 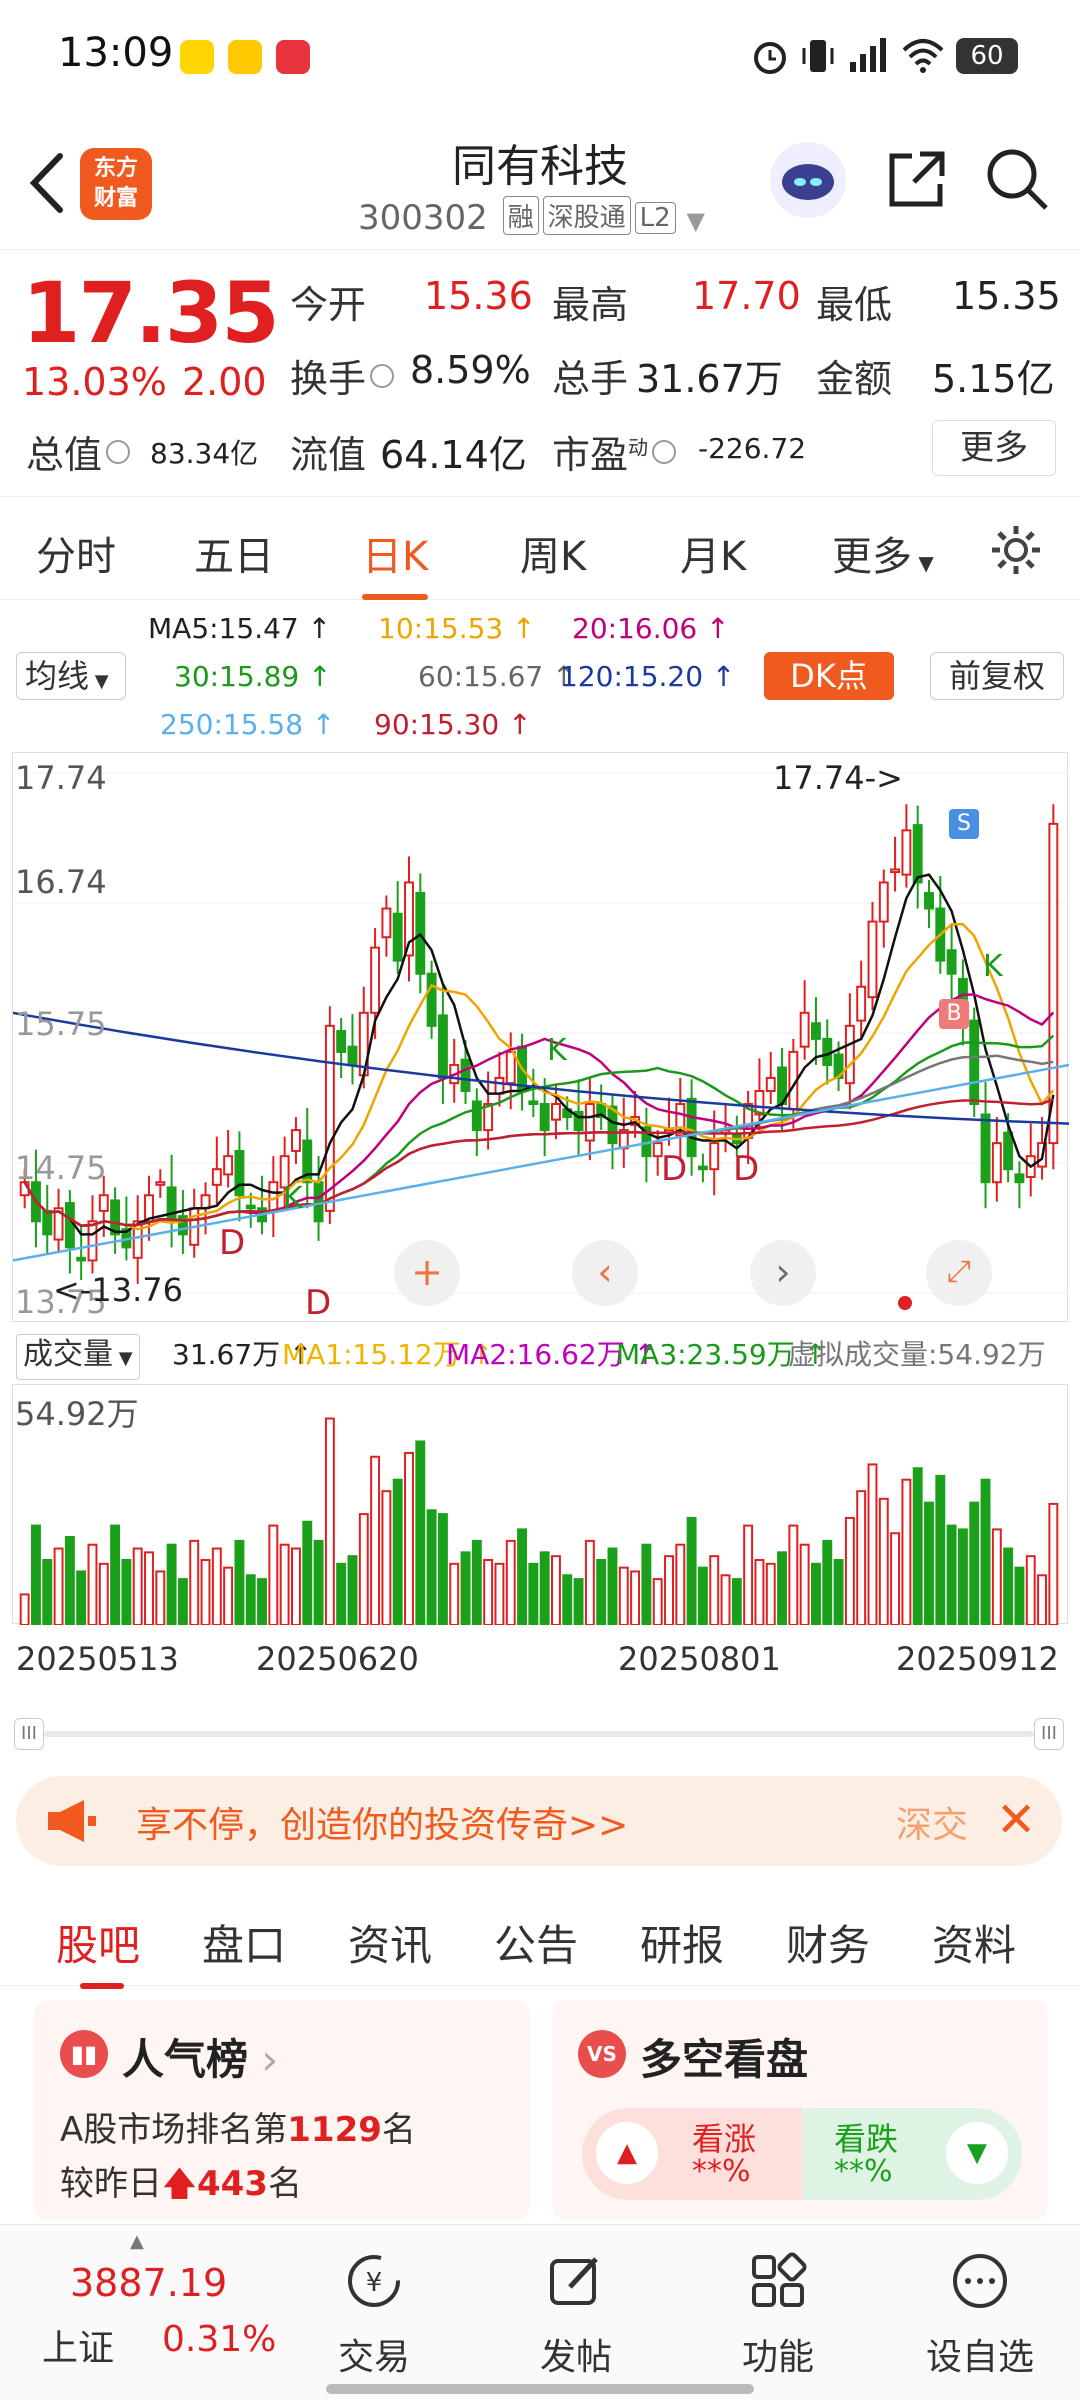 What do you see at coordinates (959, 1273) in the screenshot?
I see `fullscreen-icon: ⤢` at bounding box center [959, 1273].